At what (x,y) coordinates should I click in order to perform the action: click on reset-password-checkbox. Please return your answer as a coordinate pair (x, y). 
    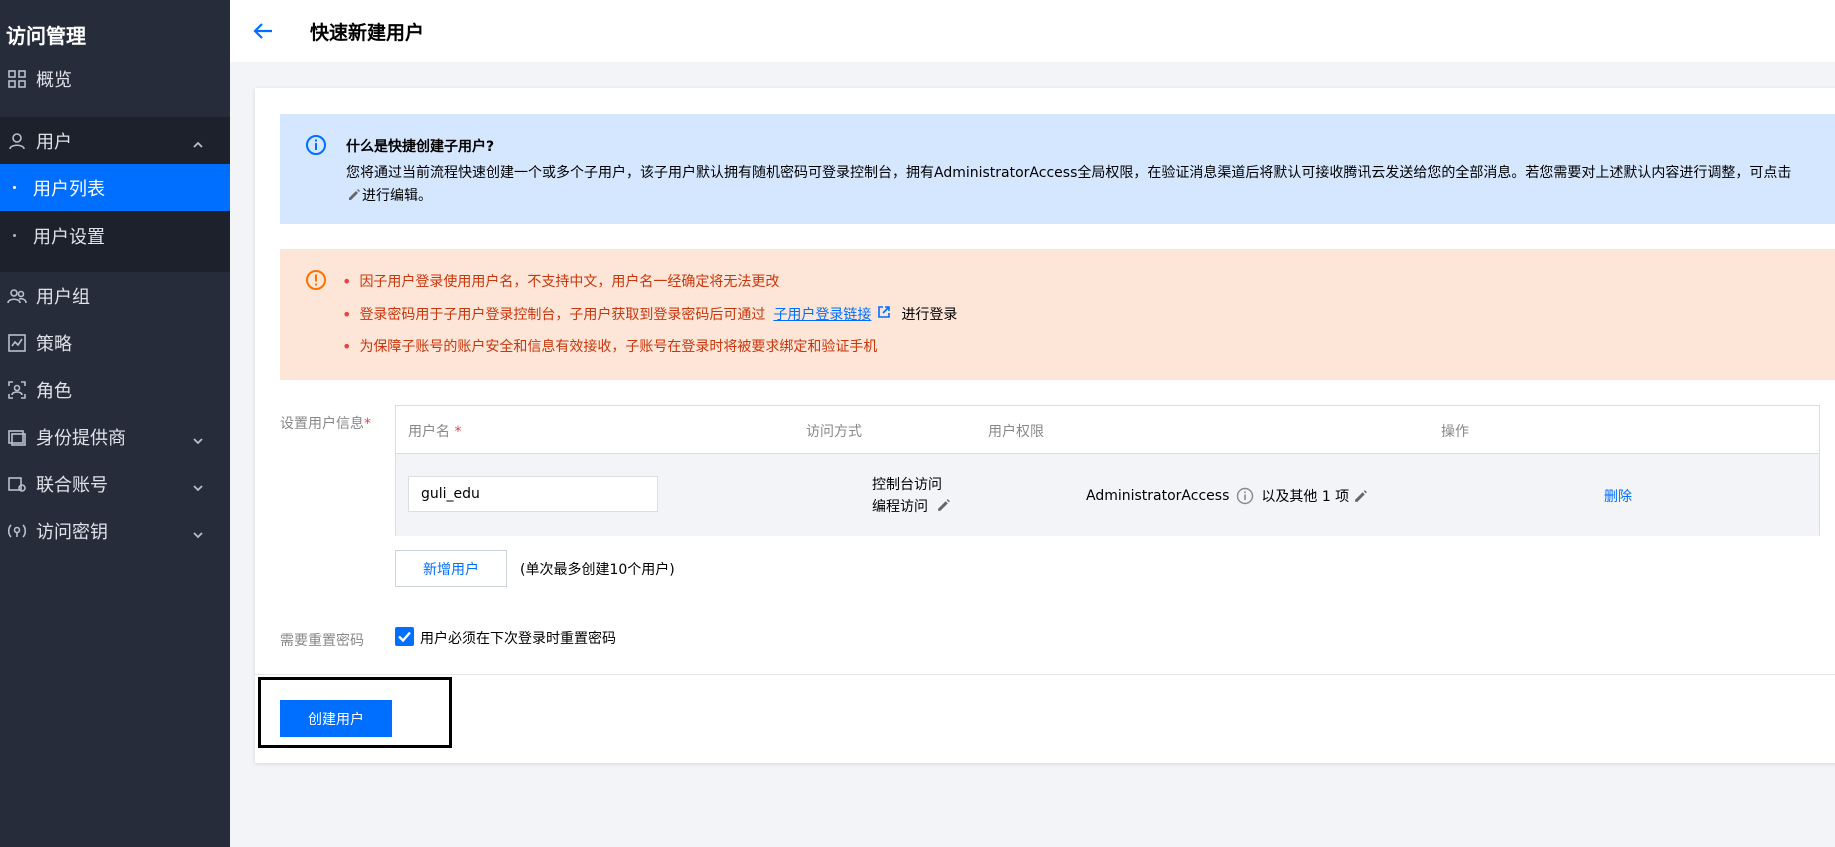
    Looking at the image, I should click on (404, 636).